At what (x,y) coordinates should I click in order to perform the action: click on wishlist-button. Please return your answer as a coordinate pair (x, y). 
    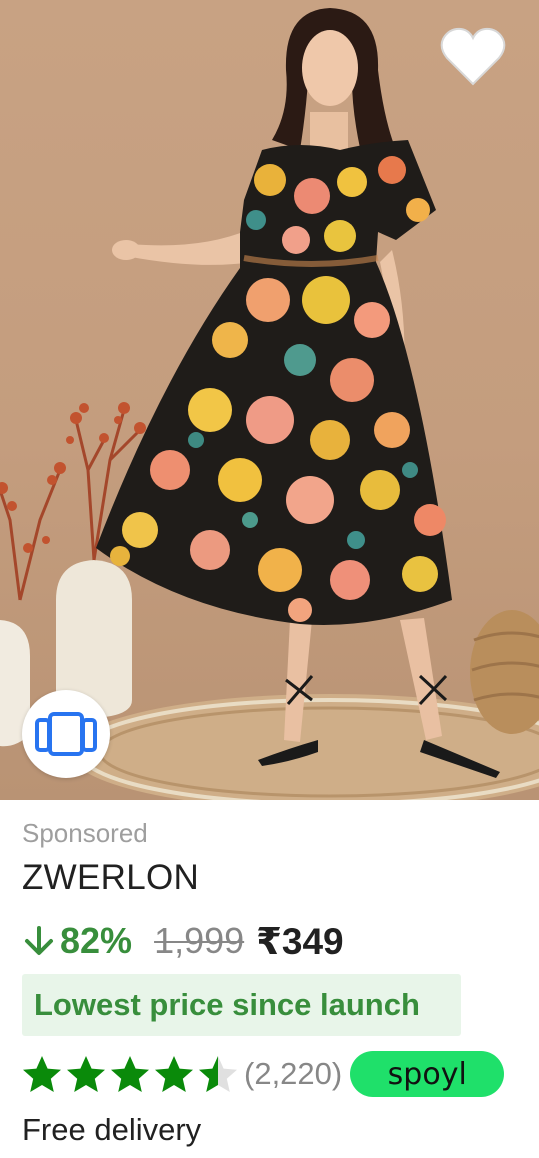
    Looking at the image, I should click on (473, 57).